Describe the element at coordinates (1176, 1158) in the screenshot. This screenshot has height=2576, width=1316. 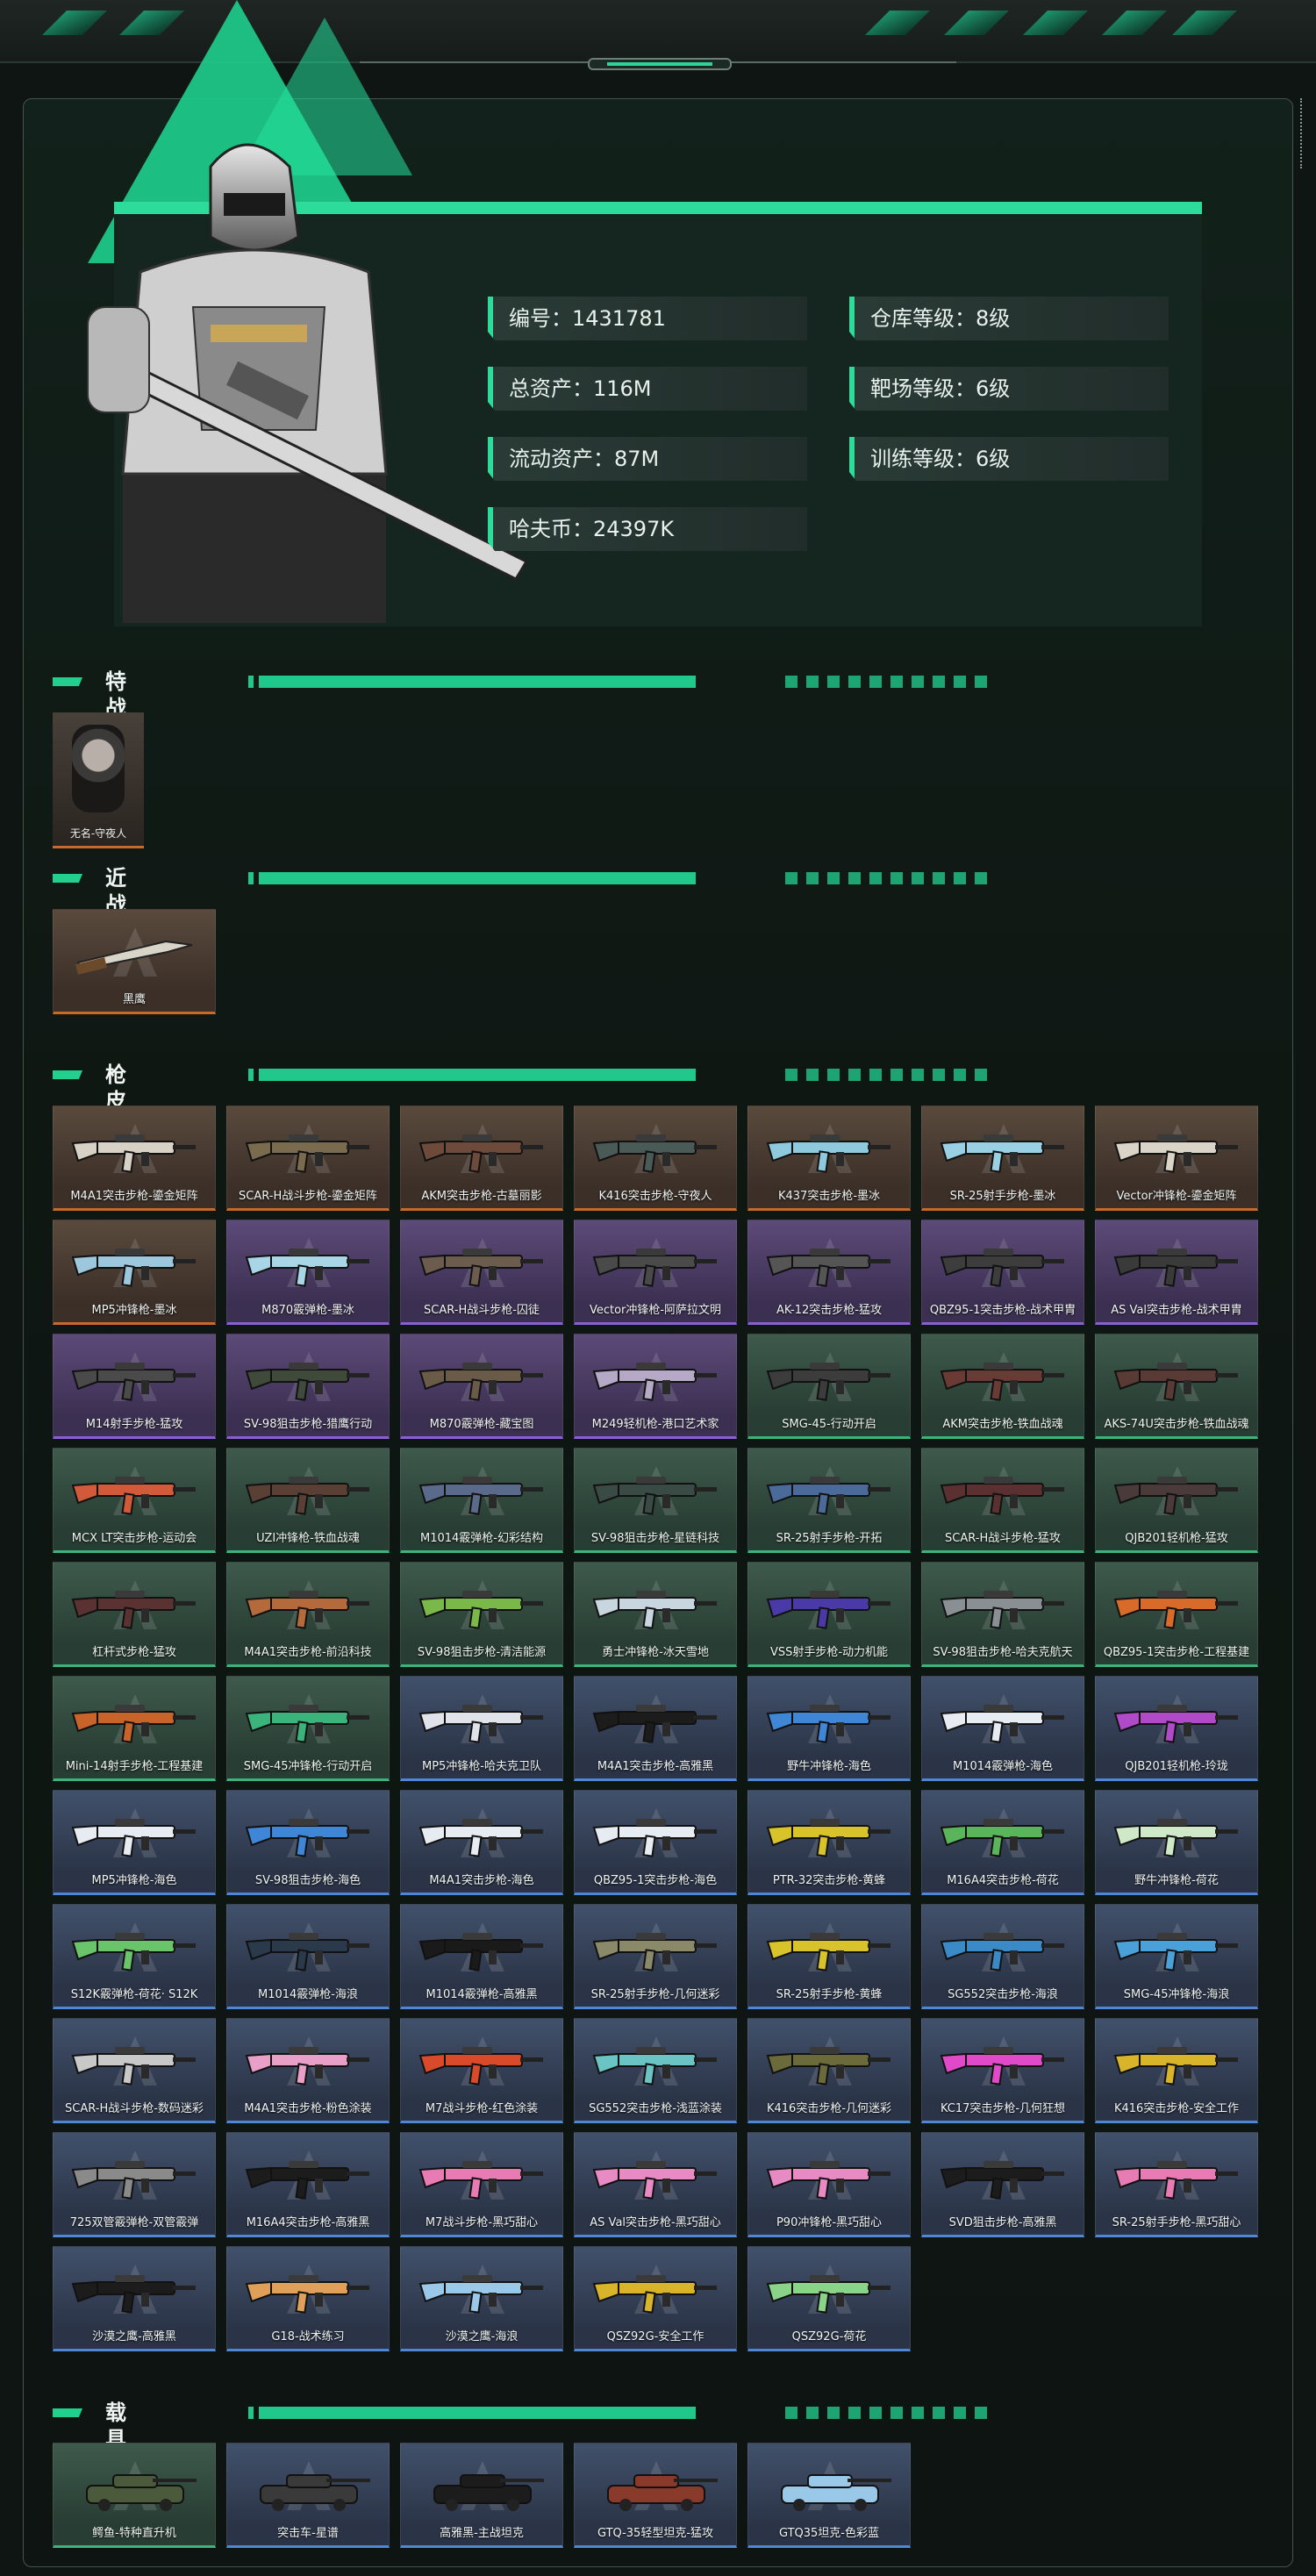
I see `gun-skin-card: Vector冲锋枪-鎏金矩阵` at that location.